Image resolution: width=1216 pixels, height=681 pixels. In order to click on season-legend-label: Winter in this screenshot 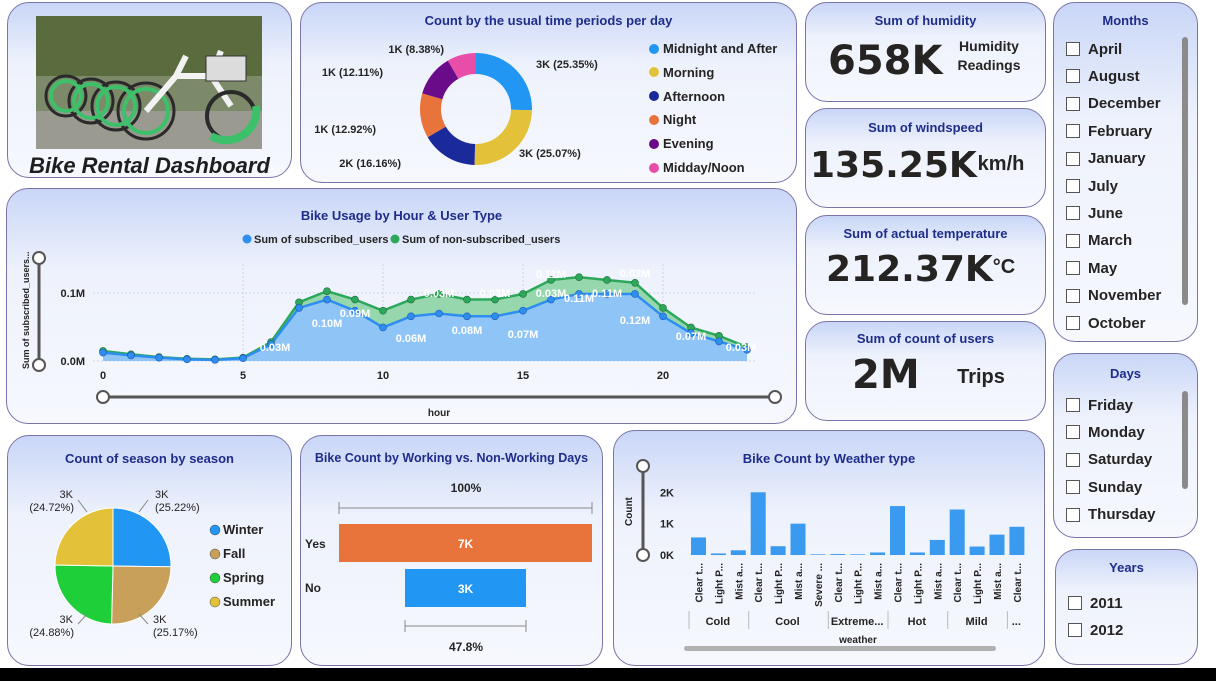, I will do `click(243, 529)`.